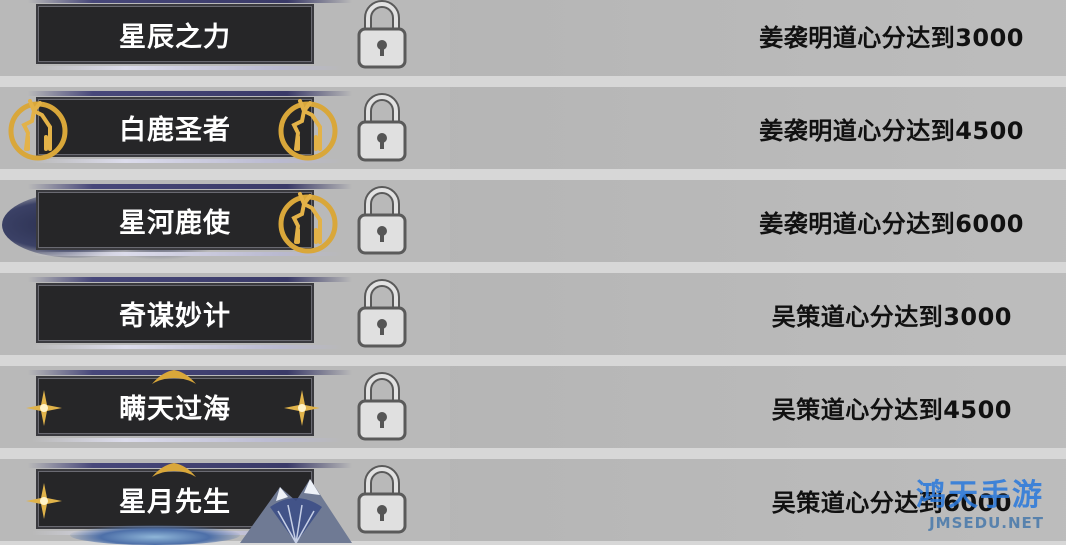 Image resolution: width=1066 pixels, height=545 pixels. Describe the element at coordinates (891, 409) in the screenshot. I see `achievement-requirement: 吴策道心分达到4500` at that location.